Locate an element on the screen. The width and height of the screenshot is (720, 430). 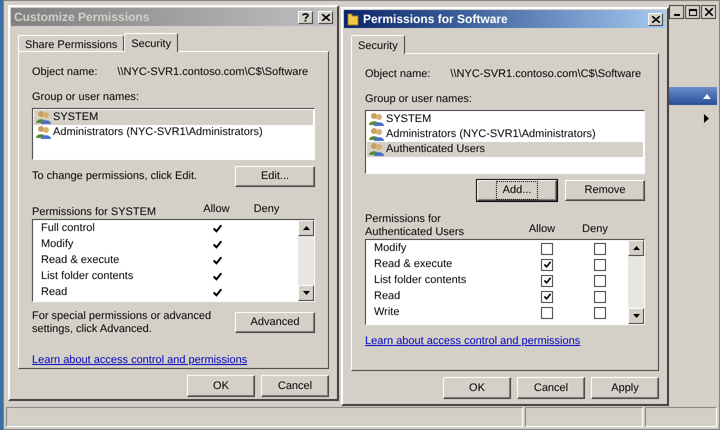
permission-name: Full control is located at coordinates (67, 228).